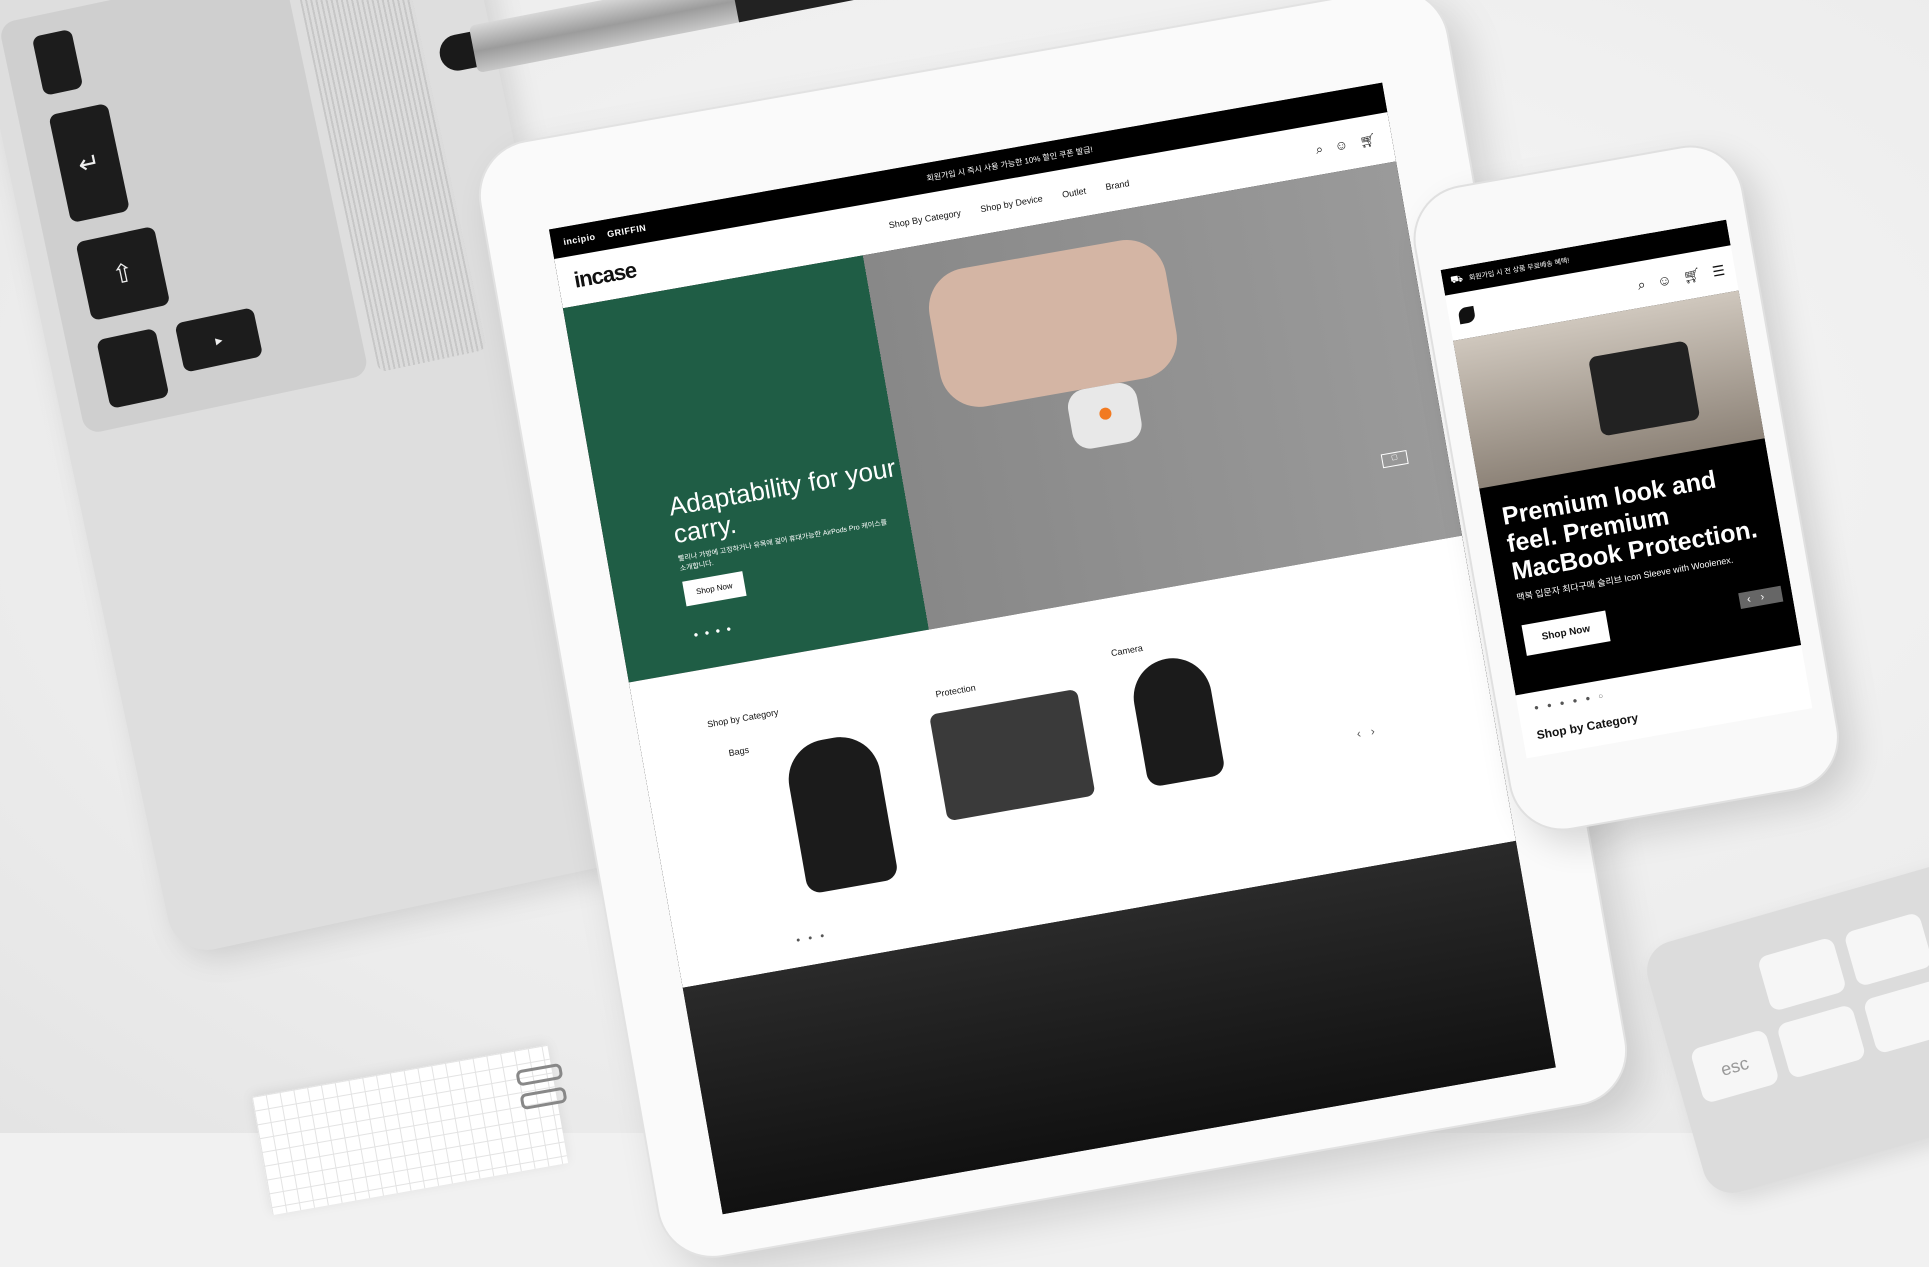 The height and width of the screenshot is (1267, 1929). What do you see at coordinates (1176, 720) in the screenshot?
I see `camera-bag-image` at bounding box center [1176, 720].